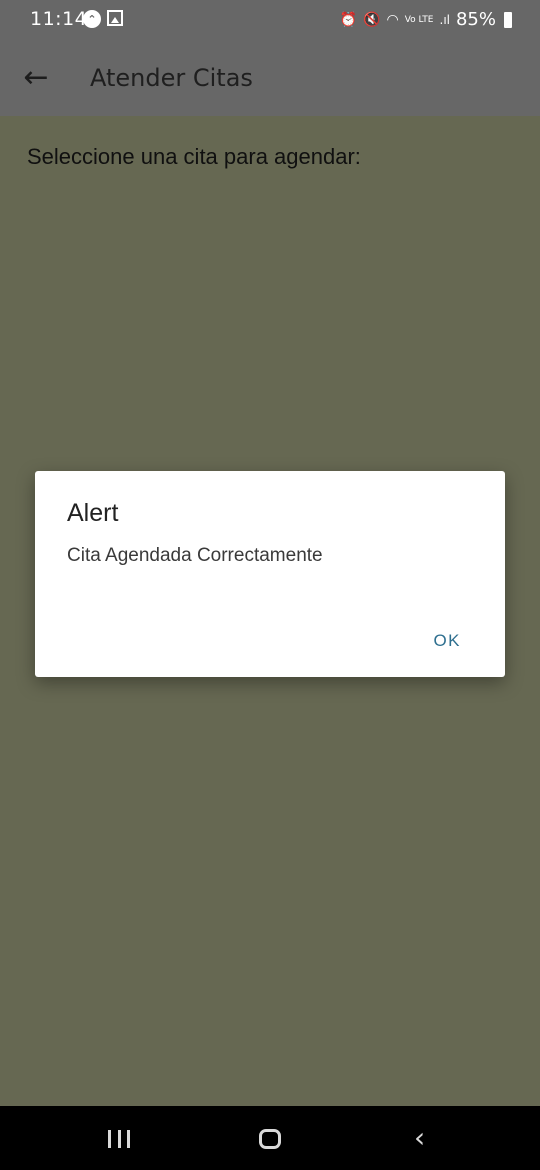  Describe the element at coordinates (508, 19) in the screenshot. I see `battery-icon` at that location.